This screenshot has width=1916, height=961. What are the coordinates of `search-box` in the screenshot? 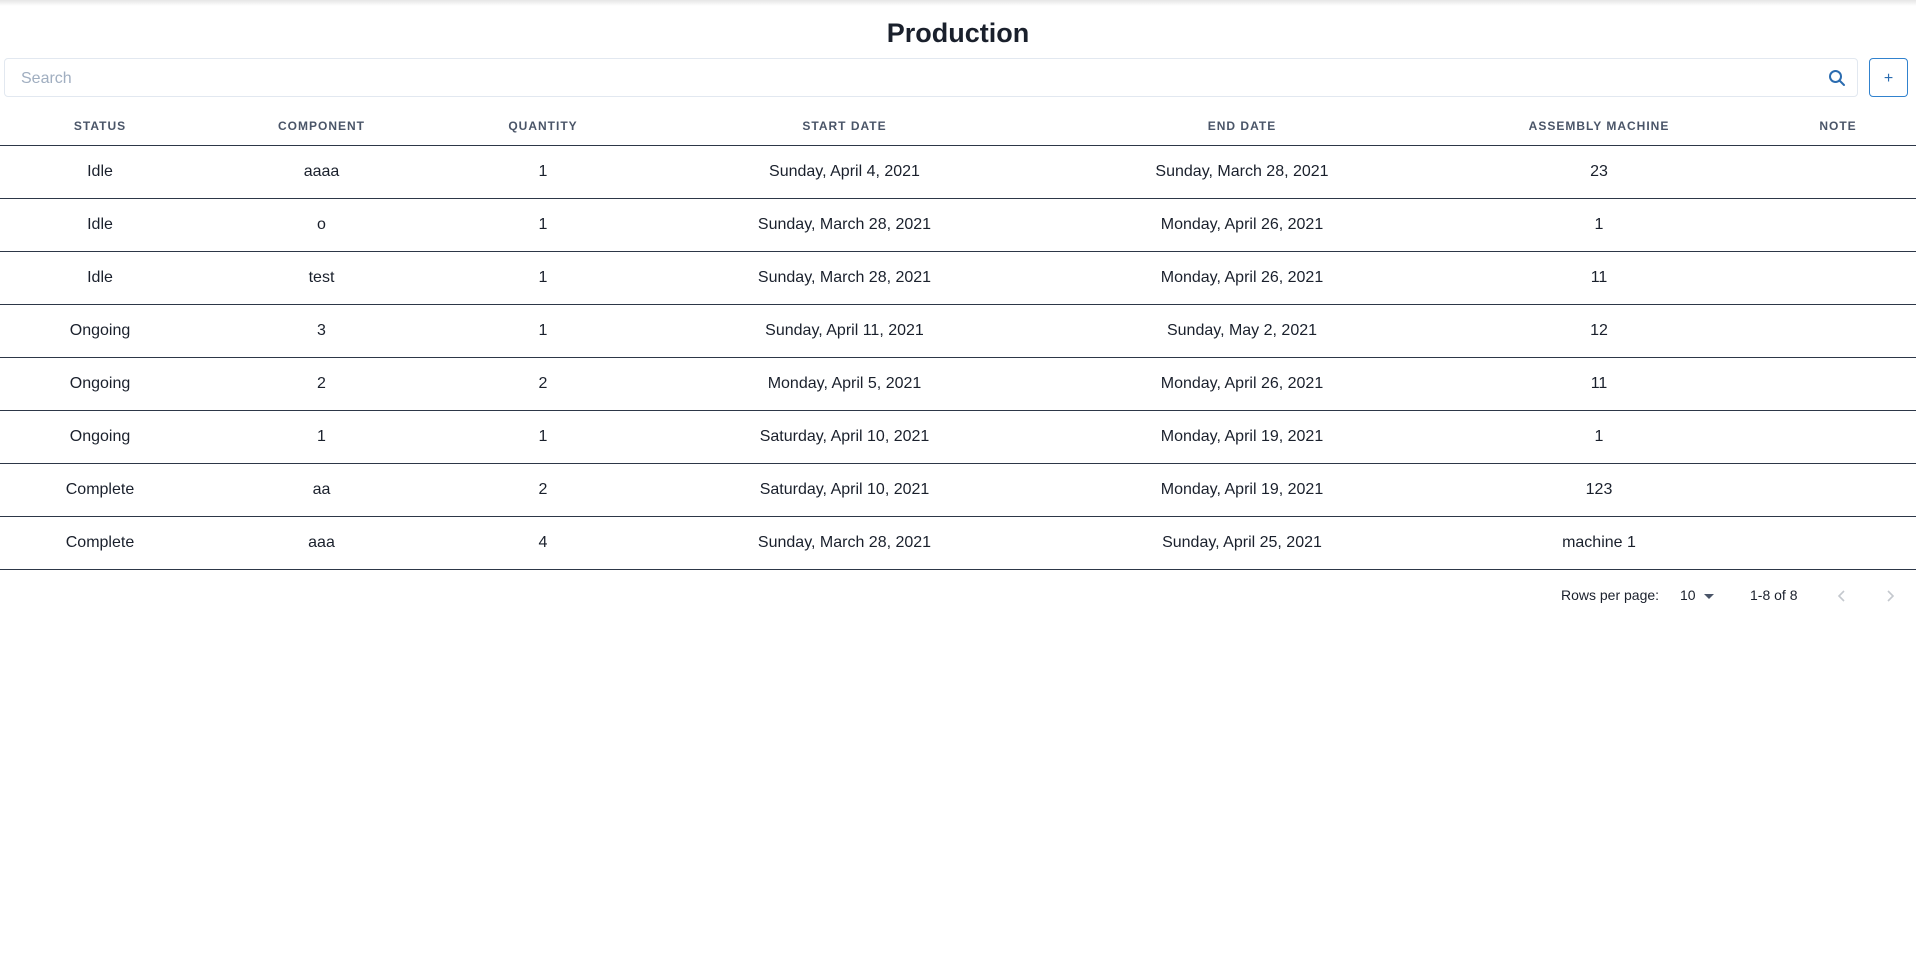 It's located at (931, 78).